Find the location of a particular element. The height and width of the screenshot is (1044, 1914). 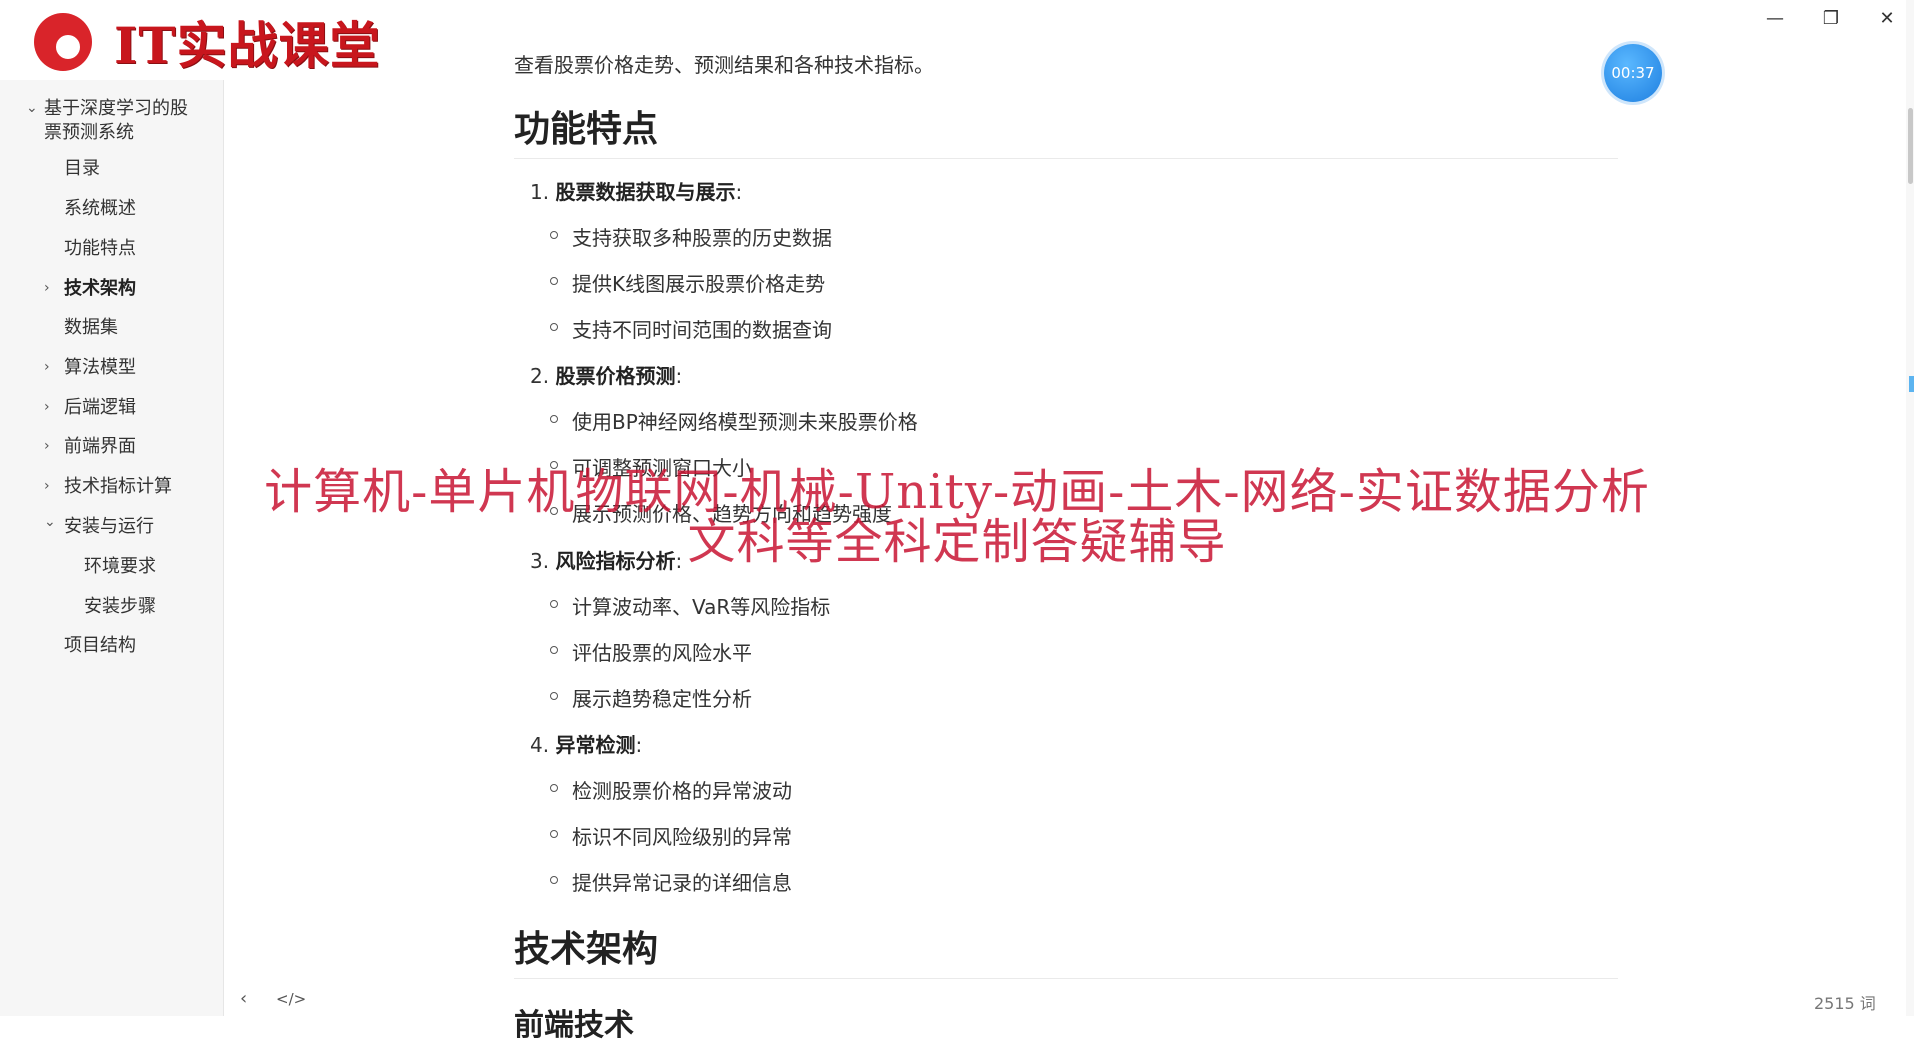

list-item: 支持获取多种股票的历史数据 is located at coordinates (691, 236).